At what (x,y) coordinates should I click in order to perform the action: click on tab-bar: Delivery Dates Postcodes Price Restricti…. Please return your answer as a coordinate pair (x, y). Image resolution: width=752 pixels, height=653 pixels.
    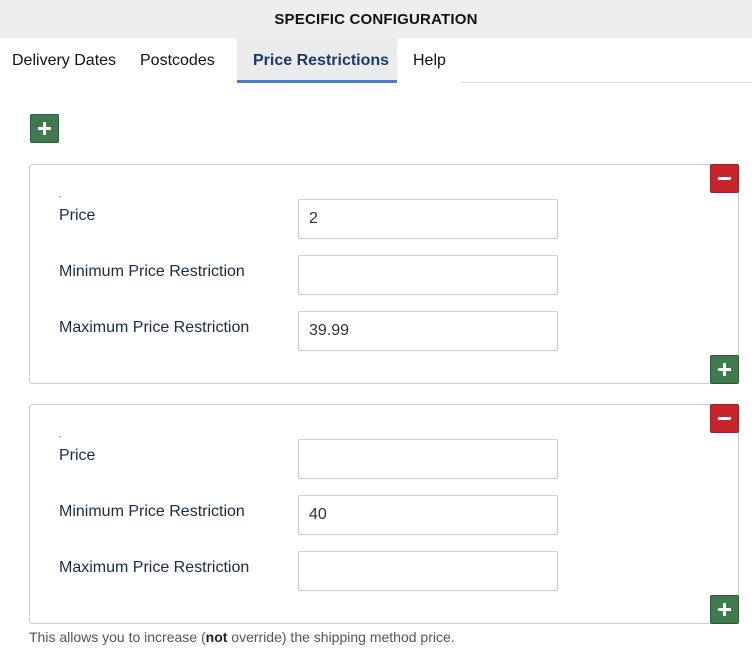
    Looking at the image, I should click on (376, 60).